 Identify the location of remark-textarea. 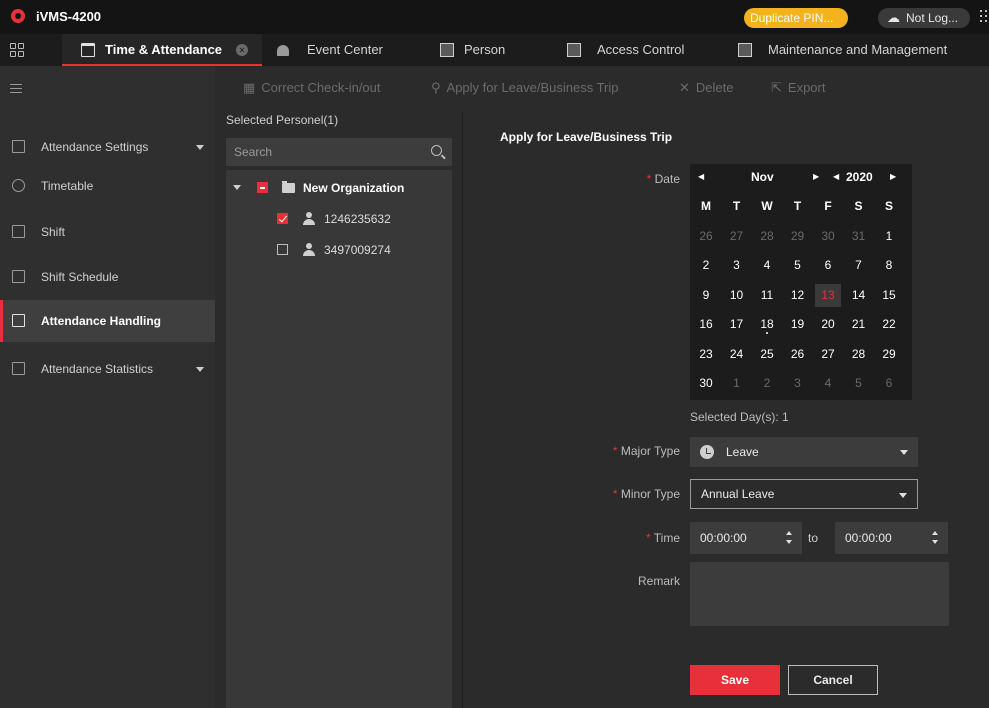
(819, 594).